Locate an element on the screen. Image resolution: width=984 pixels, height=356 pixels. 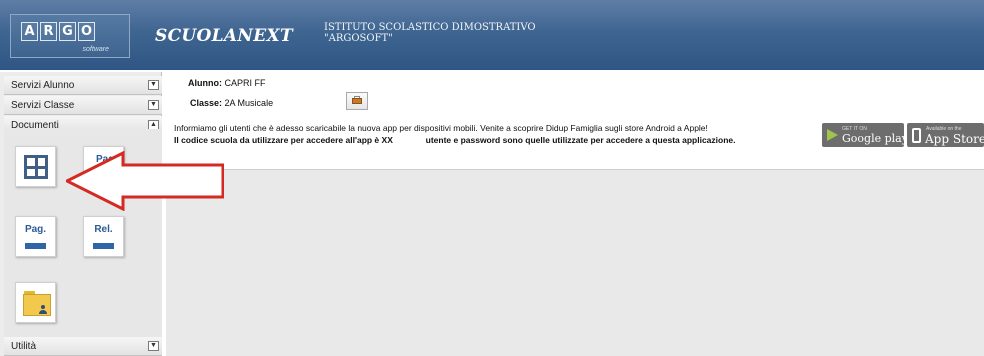
classe-field: Classe: 2A Musicale is located at coordinates (231, 103).